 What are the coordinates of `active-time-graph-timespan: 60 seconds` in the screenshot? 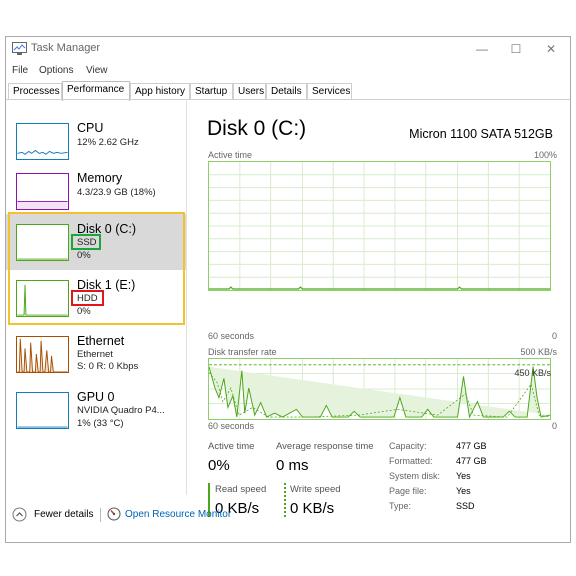 It's located at (231, 336).